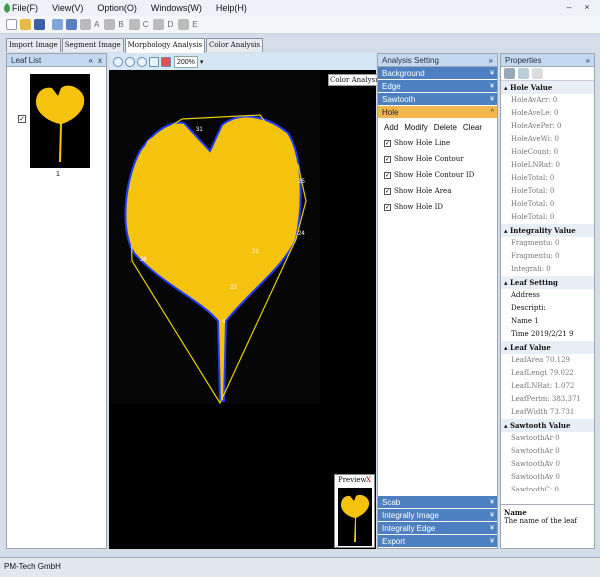  What do you see at coordinates (25, 8) in the screenshot?
I see `menu-file: File(F)` at bounding box center [25, 8].